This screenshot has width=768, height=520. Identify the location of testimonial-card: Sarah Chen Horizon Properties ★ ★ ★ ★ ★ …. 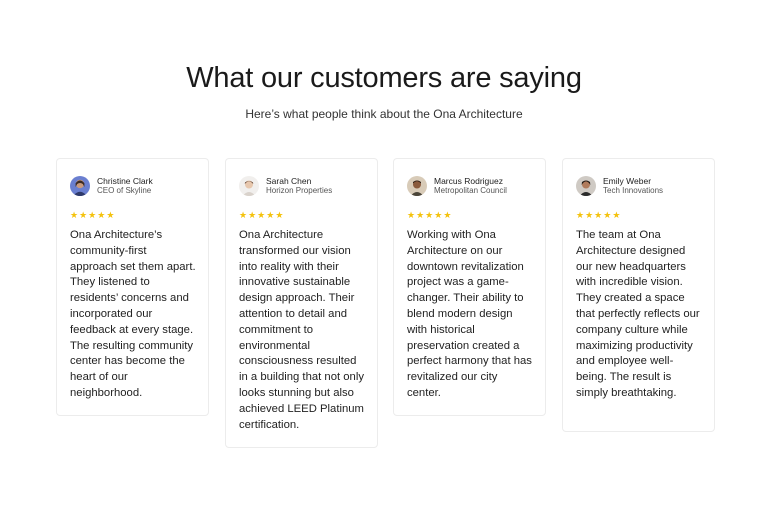
(301, 303).